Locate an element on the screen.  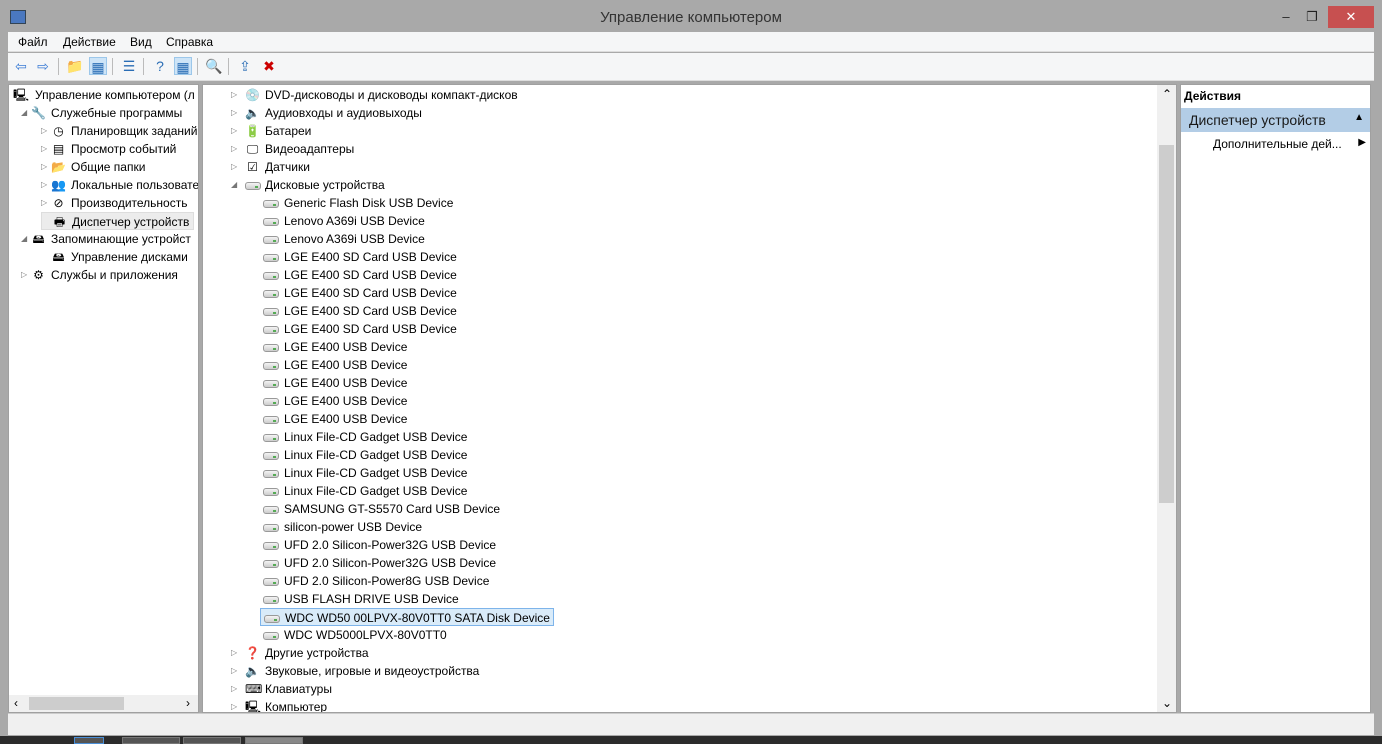
vertical-scrollbar: ⌃ ⌄ is located at coordinates (1166, 398).